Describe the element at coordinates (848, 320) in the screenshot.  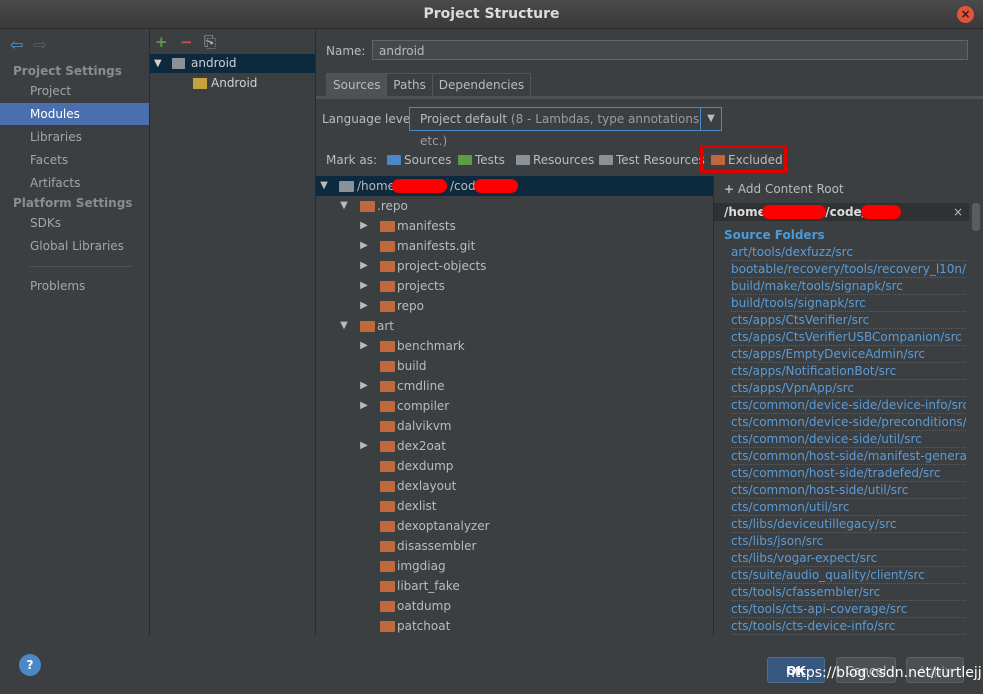
I see `source-folder-item: cts/apps/CtsVerifier/src` at that location.